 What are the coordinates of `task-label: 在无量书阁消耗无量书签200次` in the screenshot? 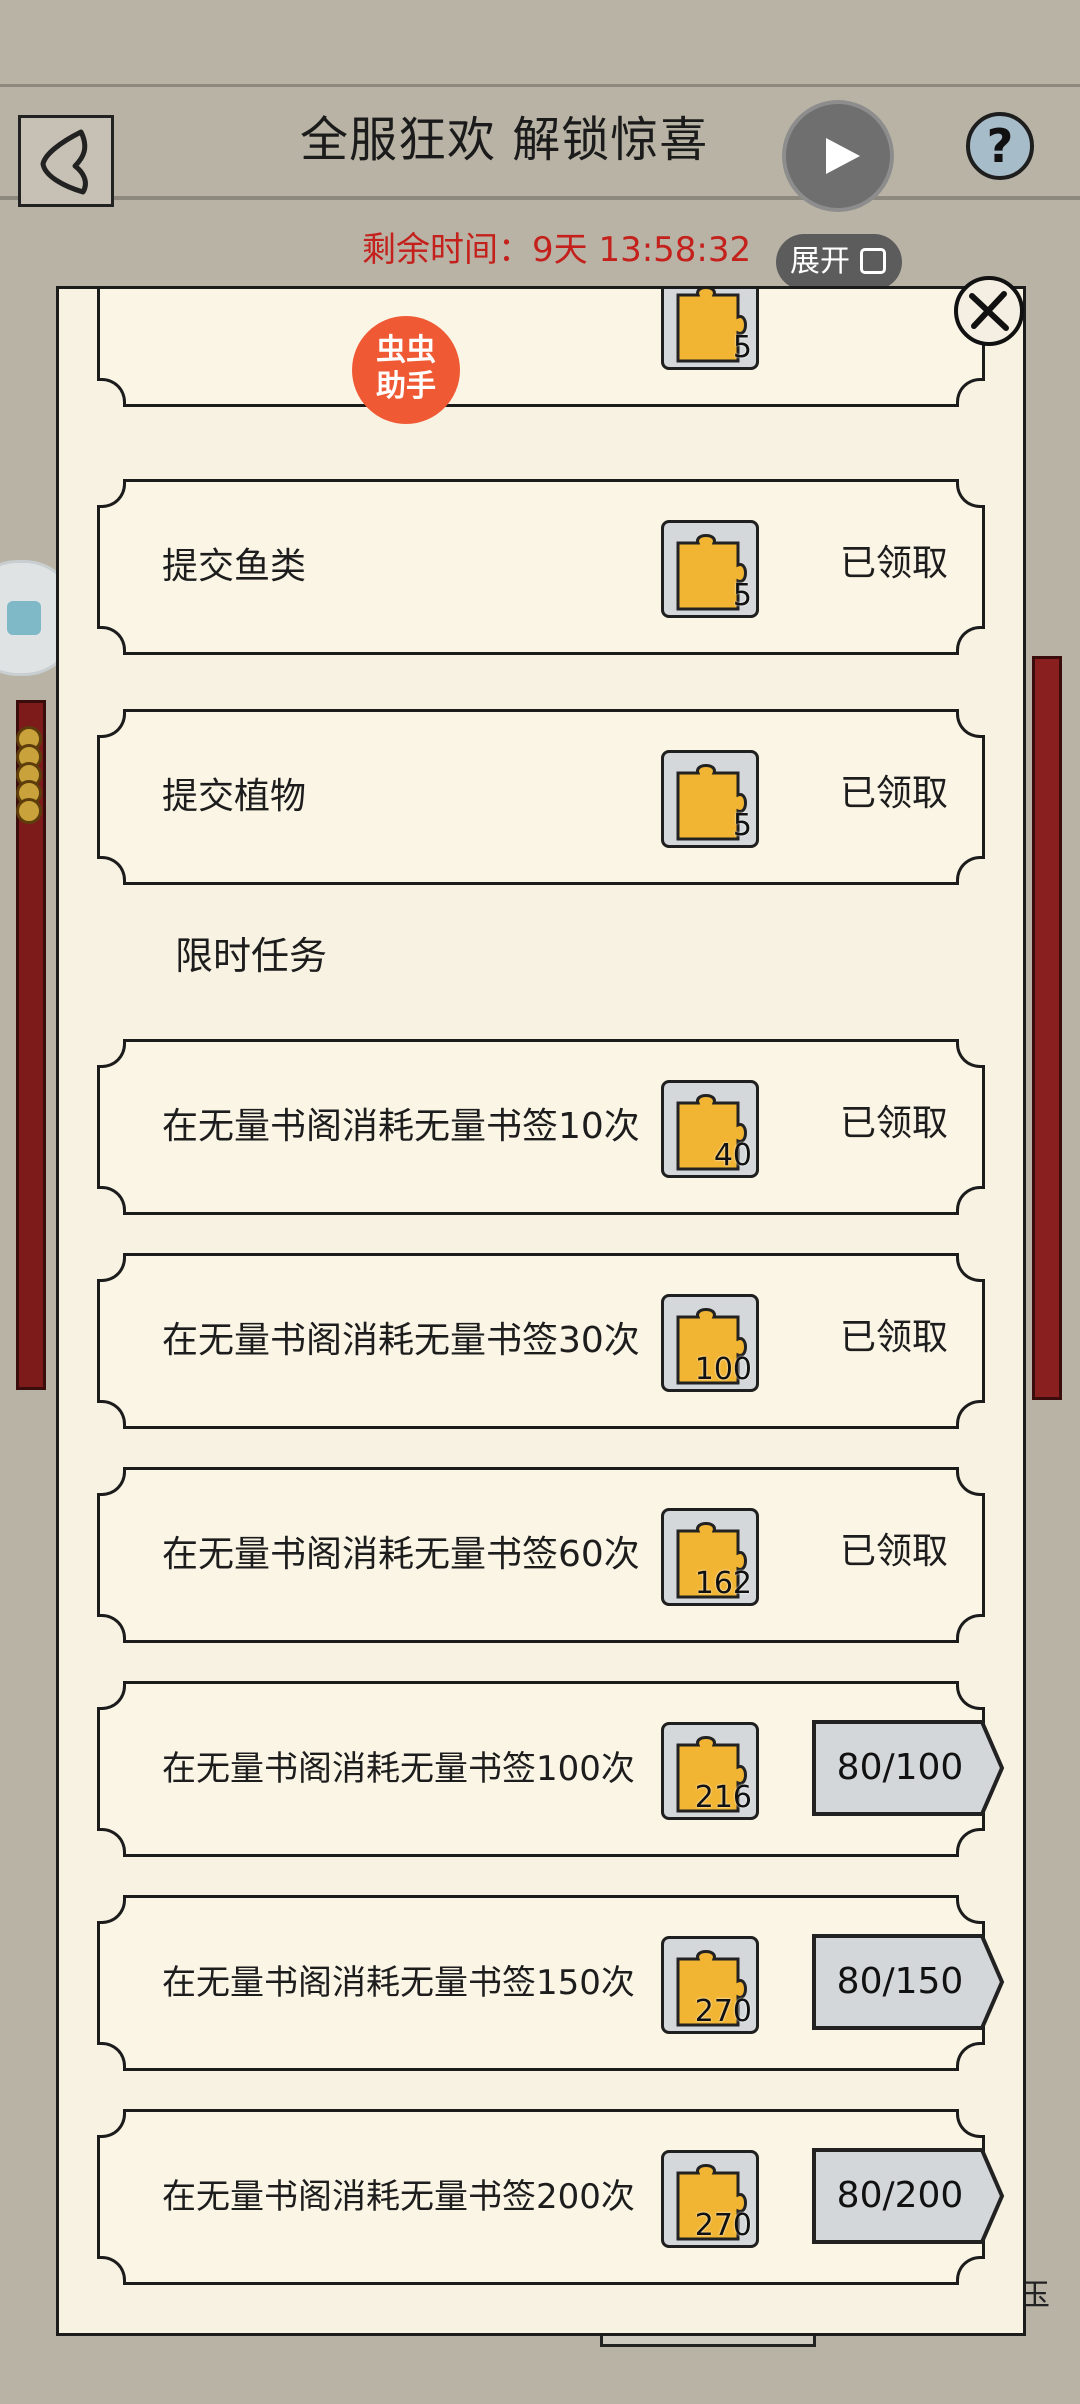 It's located at (398, 2197).